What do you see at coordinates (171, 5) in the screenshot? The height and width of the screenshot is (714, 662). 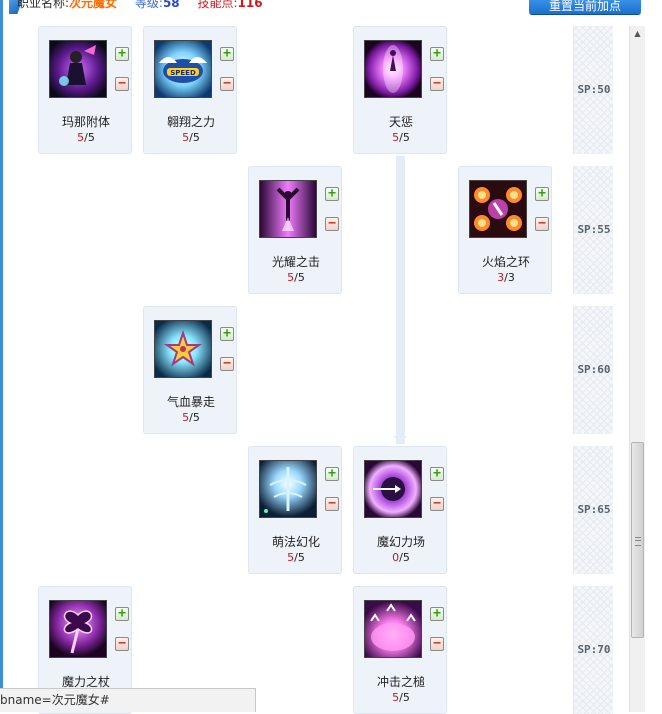 I see `level-value: 58` at bounding box center [171, 5].